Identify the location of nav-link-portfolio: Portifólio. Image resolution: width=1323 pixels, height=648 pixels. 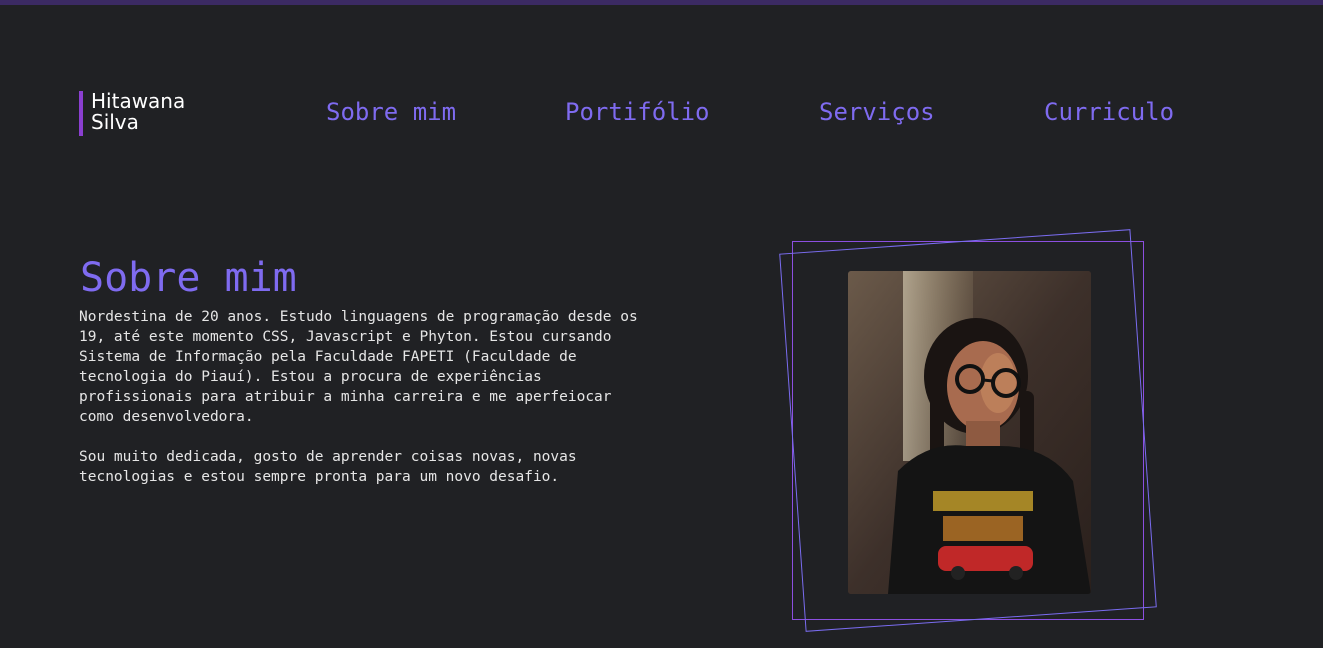
(637, 112).